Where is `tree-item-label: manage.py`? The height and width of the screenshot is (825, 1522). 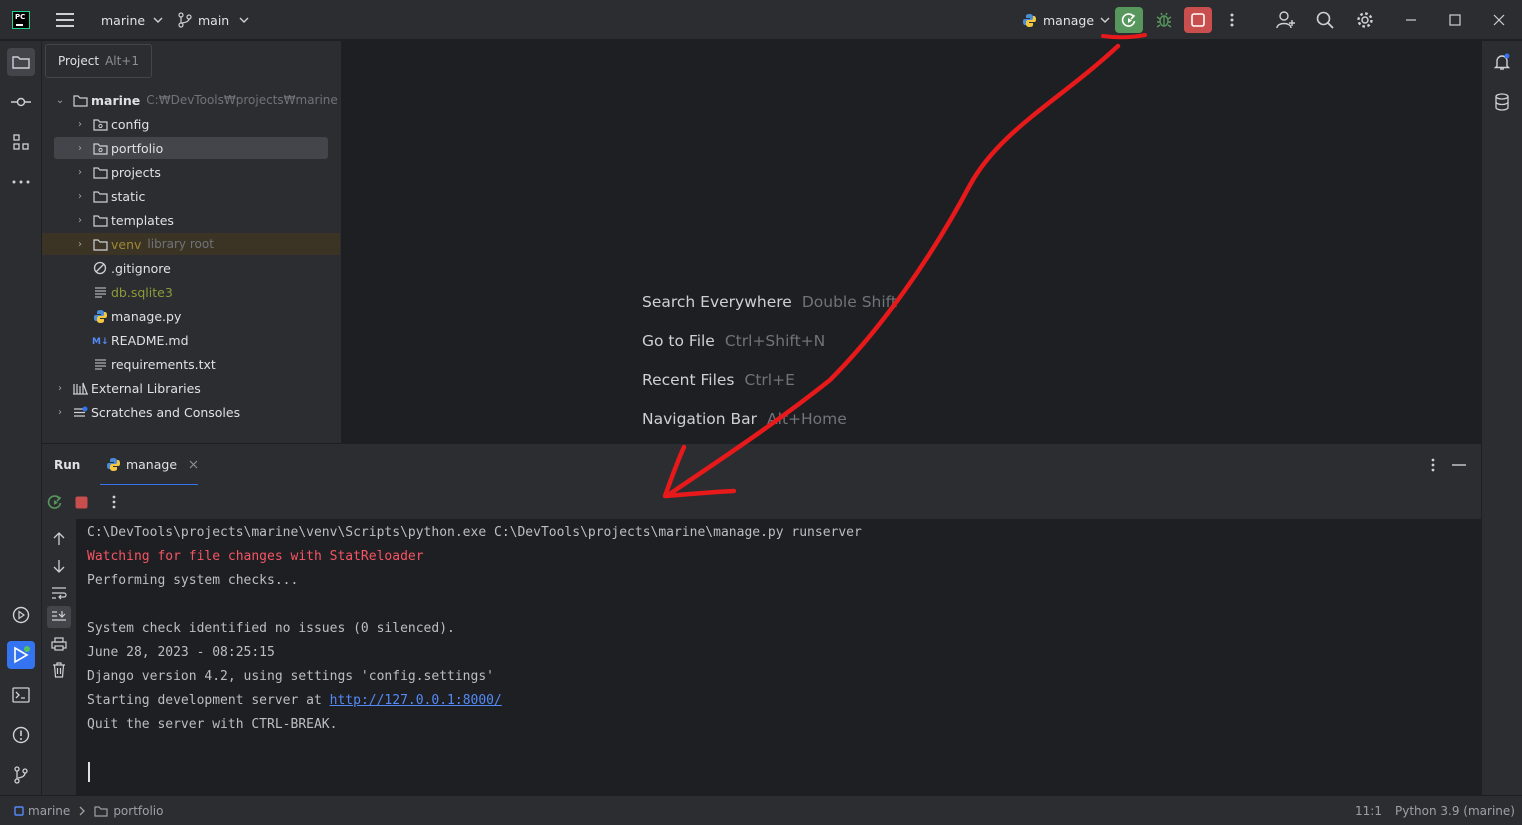
tree-item-label: manage.py is located at coordinates (146, 316).